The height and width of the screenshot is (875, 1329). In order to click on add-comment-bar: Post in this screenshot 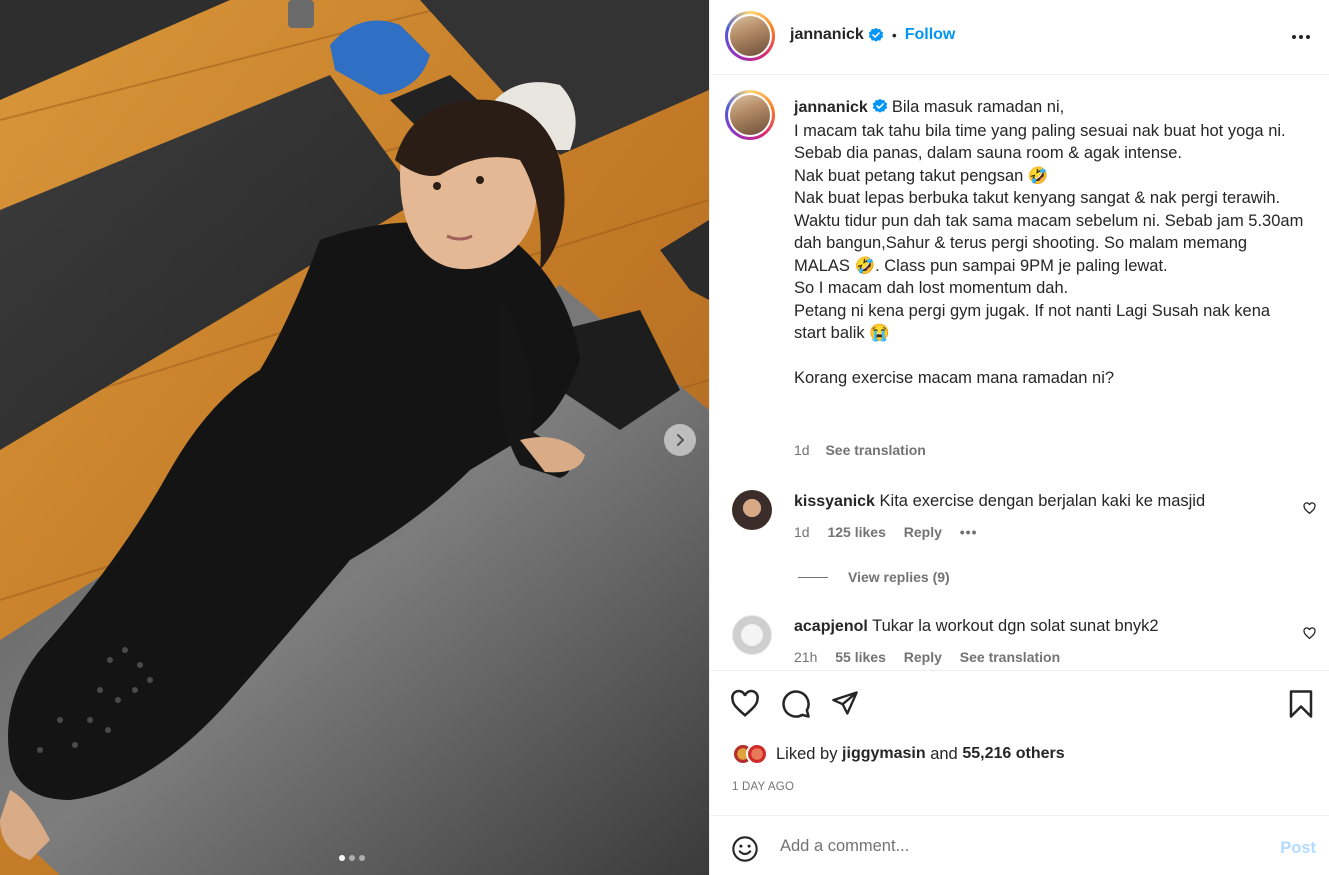, I will do `click(1019, 845)`.